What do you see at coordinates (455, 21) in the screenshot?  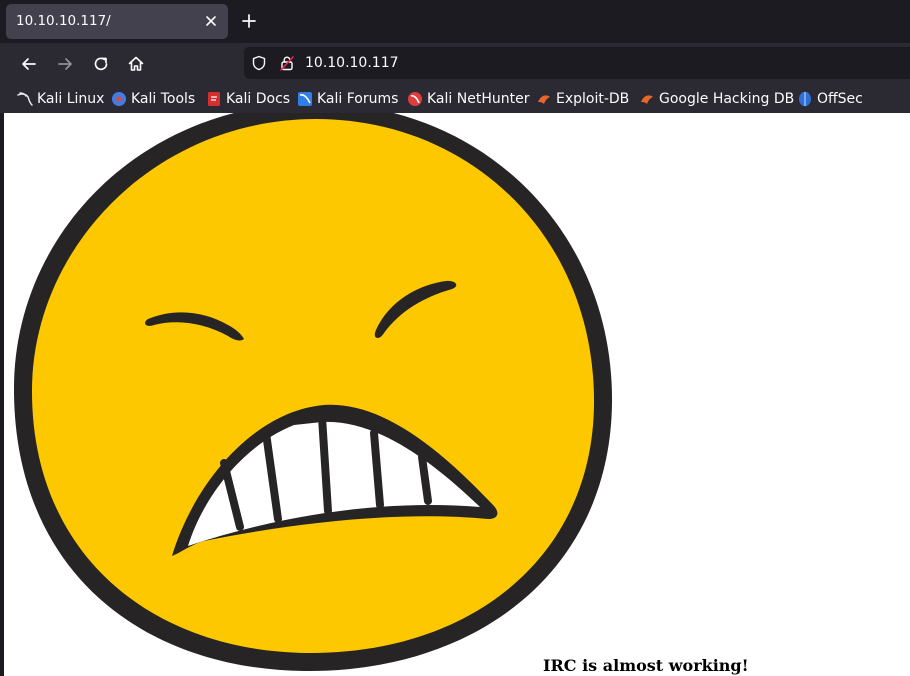 I see `tab-strip: 10.10.10.117/` at bounding box center [455, 21].